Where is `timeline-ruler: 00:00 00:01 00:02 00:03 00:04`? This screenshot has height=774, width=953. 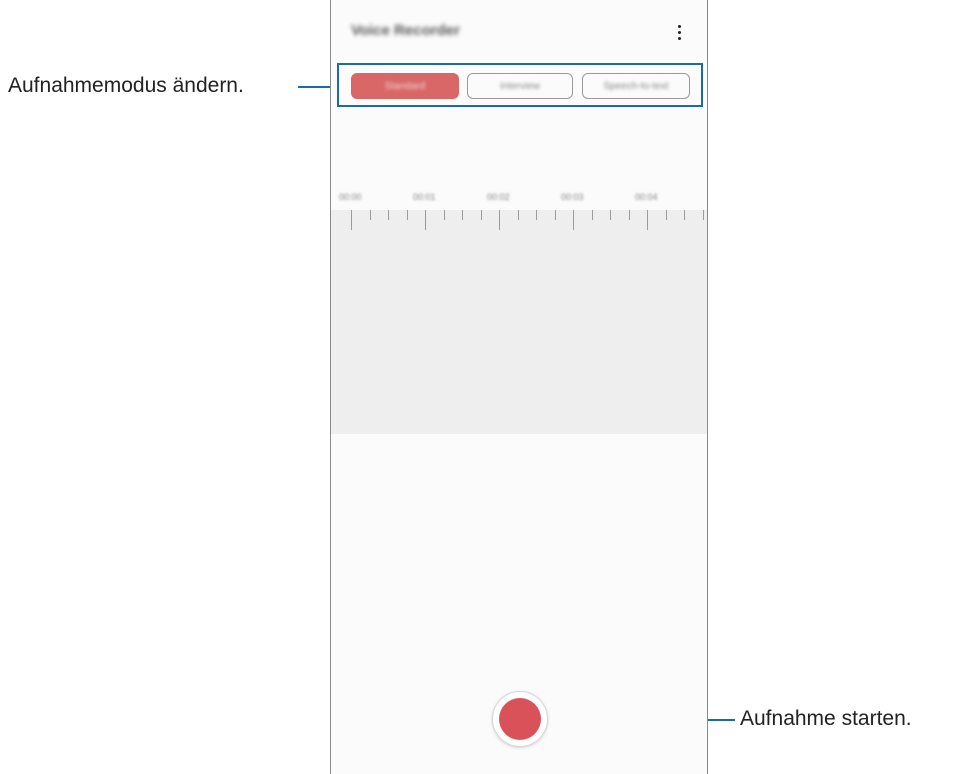 timeline-ruler: 00:00 00:01 00:02 00:03 00:04 is located at coordinates (519, 211).